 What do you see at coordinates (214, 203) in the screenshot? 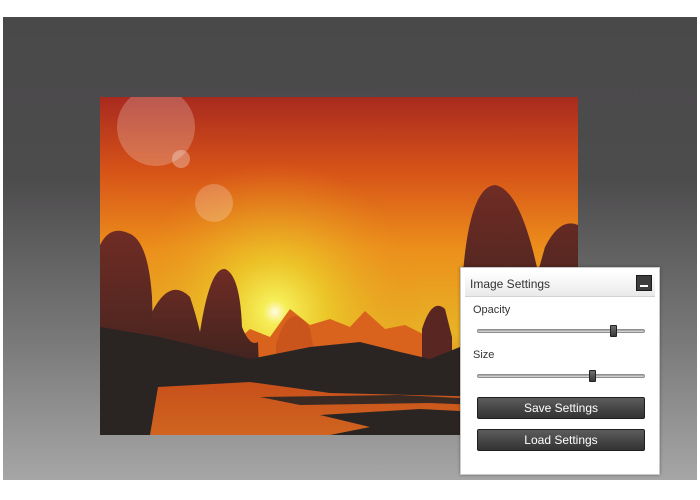
I see `bokeh-medium` at bounding box center [214, 203].